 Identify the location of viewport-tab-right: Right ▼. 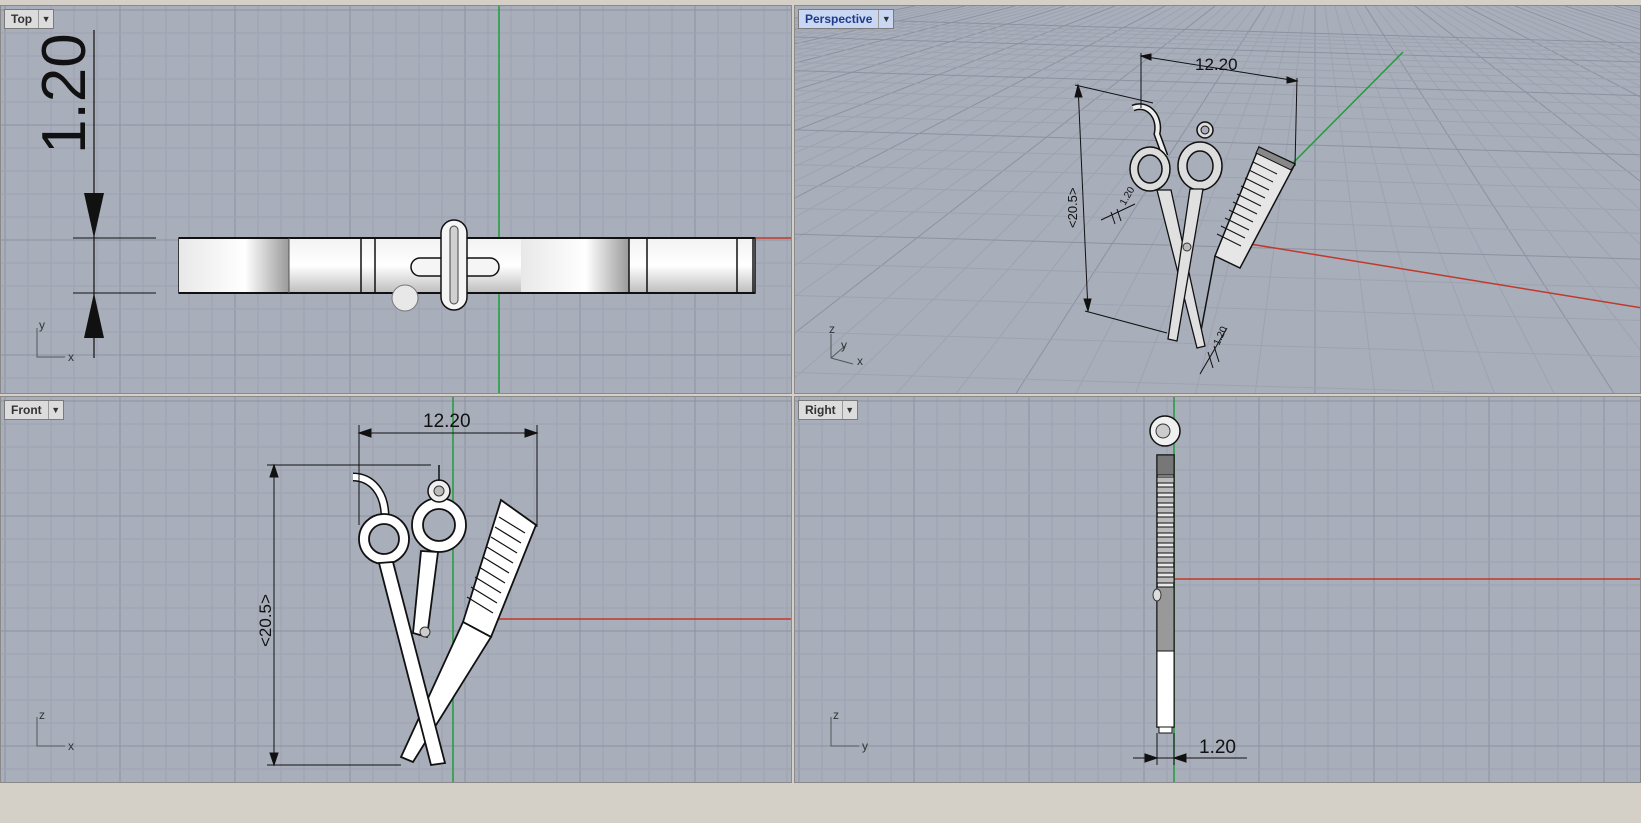
(828, 410).